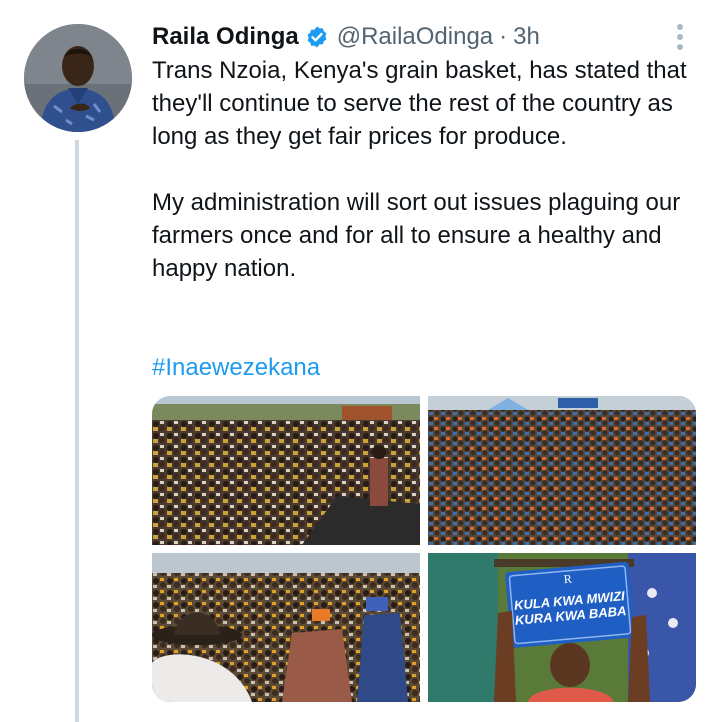  What do you see at coordinates (562, 627) in the screenshot?
I see `supporter-sign-photo: R KULA KWA MWIZI KURA KWA BABA` at bounding box center [562, 627].